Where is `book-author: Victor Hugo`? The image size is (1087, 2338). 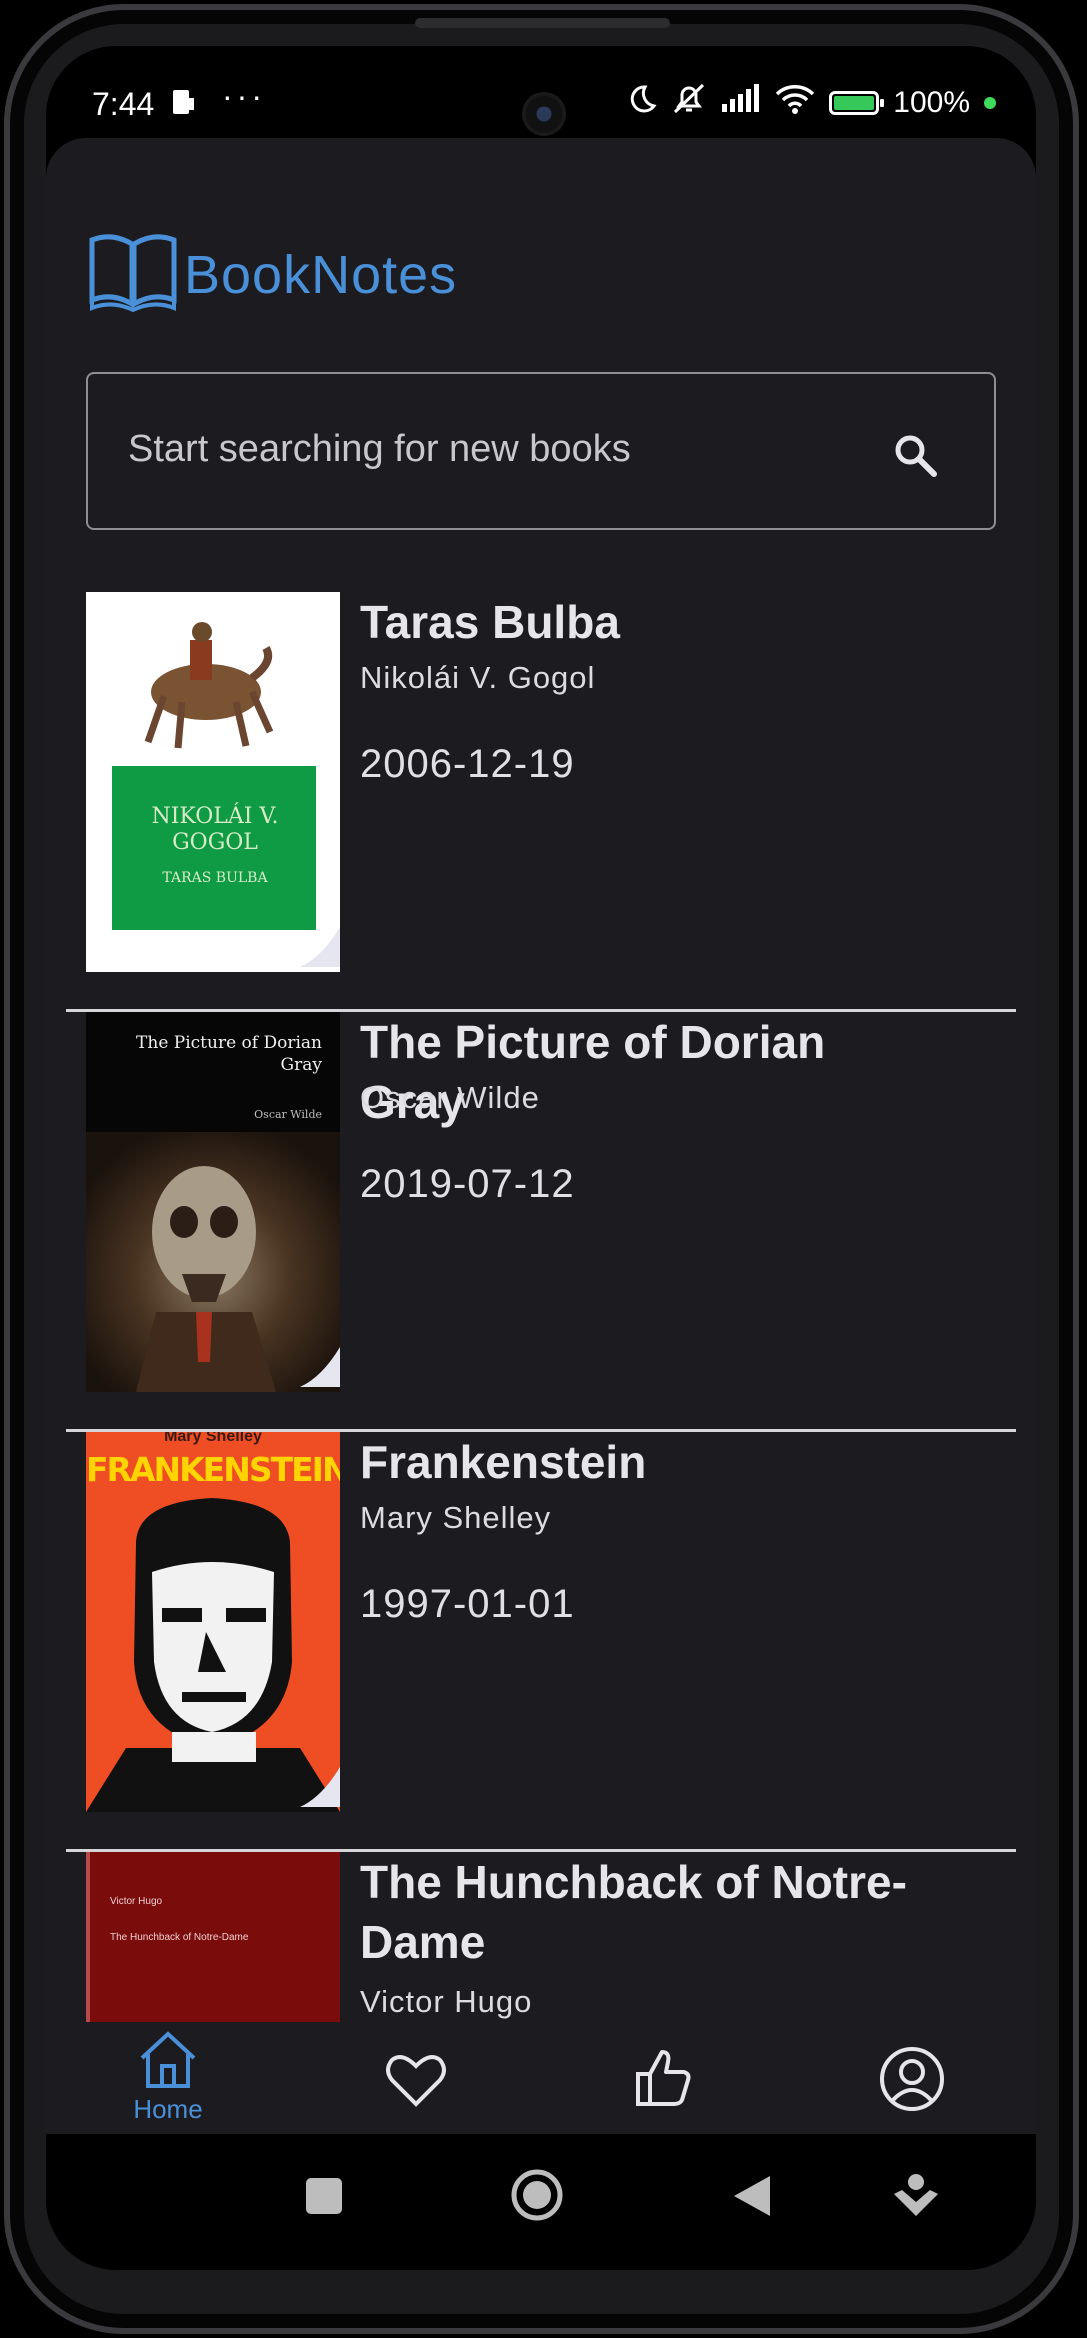
book-author: Victor Hugo is located at coordinates (446, 2001).